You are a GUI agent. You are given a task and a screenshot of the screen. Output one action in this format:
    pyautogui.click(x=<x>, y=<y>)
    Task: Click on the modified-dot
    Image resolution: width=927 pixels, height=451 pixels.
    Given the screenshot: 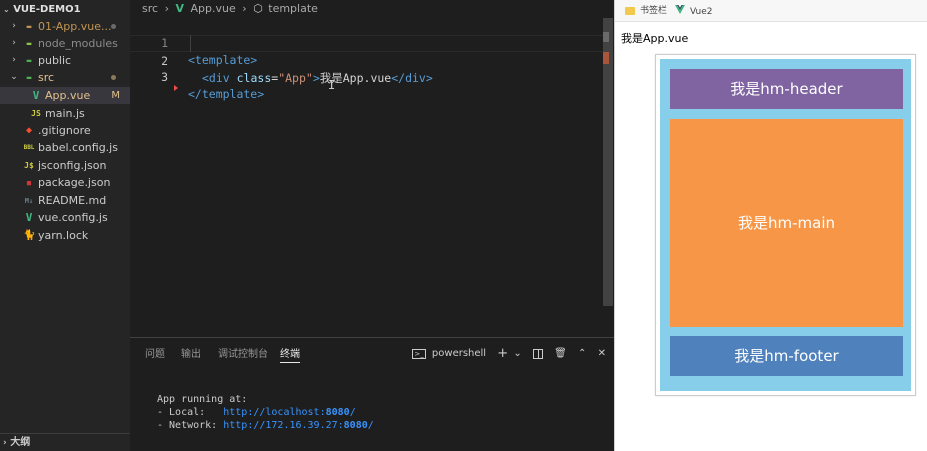 What is the action you would take?
    pyautogui.click(x=113, y=77)
    